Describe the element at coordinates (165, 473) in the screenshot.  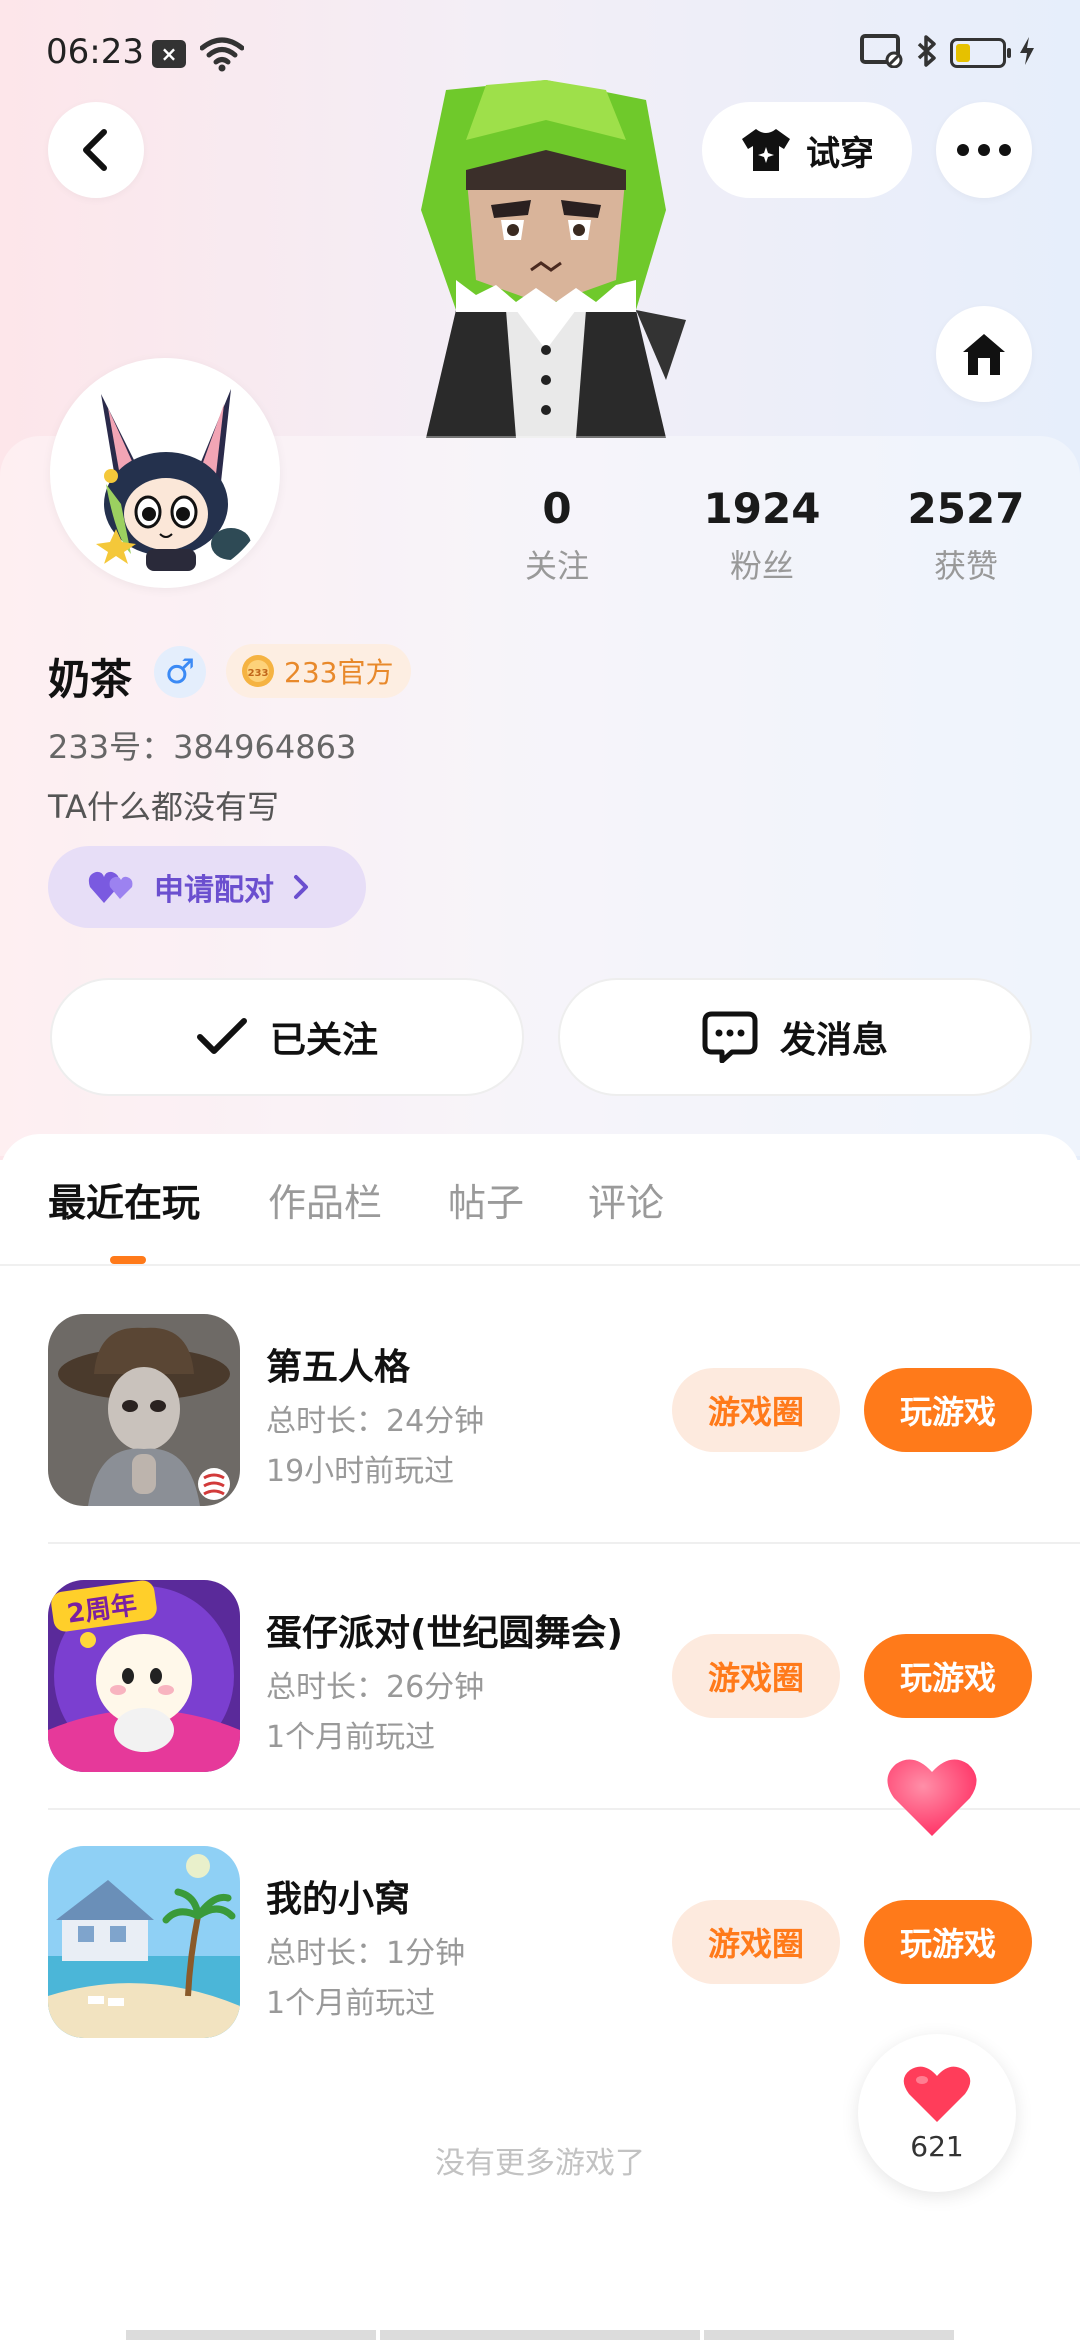
I see `avatar` at that location.